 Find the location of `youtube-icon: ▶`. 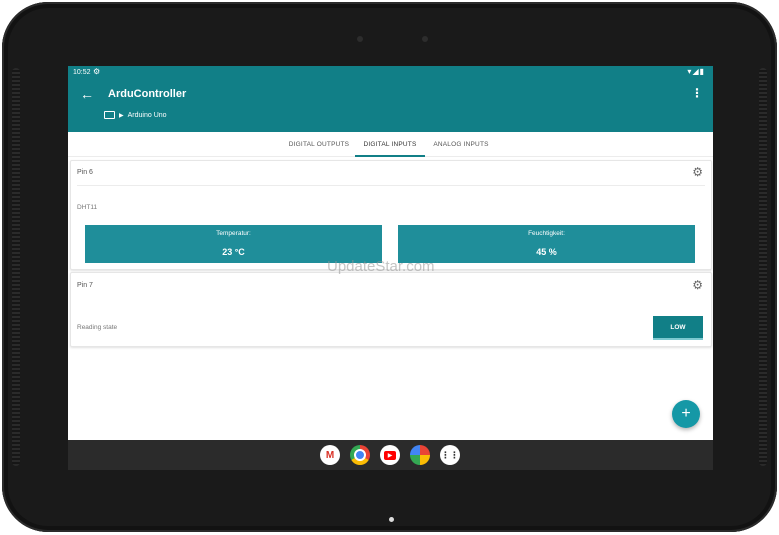

youtube-icon: ▶ is located at coordinates (390, 455).